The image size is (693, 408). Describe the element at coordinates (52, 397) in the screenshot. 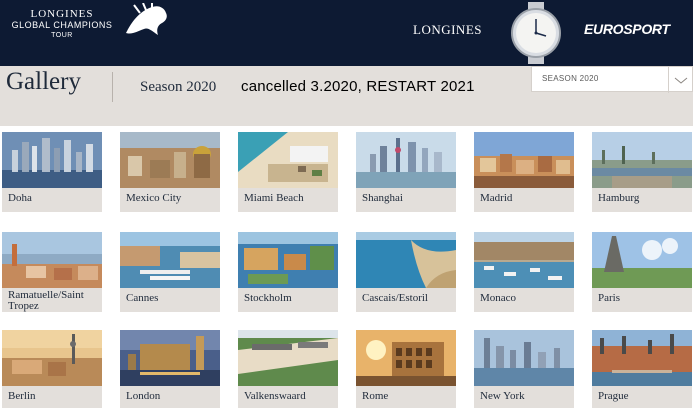

I see `gallery-item-label: Berlin` at that location.